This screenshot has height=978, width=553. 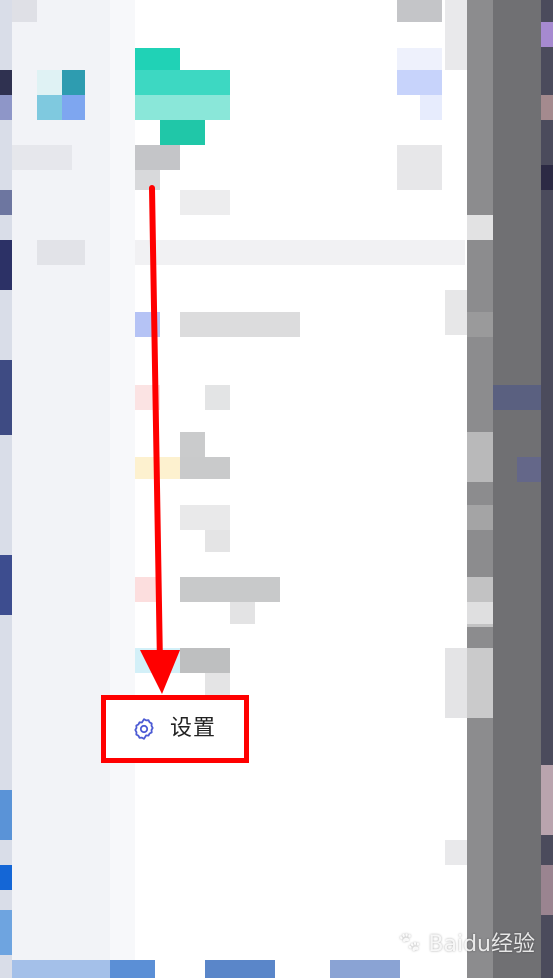 I want to click on gear-icon, so click(x=144, y=729).